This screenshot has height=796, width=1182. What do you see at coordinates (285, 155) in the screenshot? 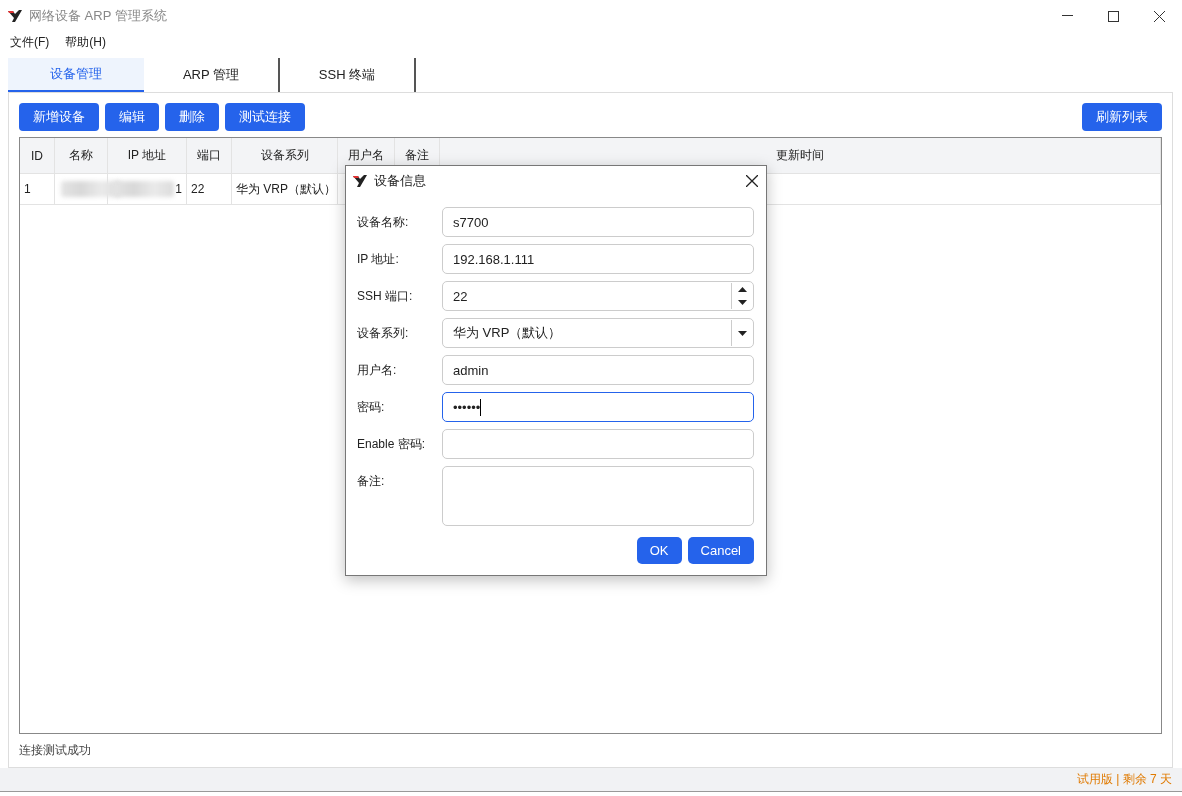
I see `column-header: 设备系列` at bounding box center [285, 155].